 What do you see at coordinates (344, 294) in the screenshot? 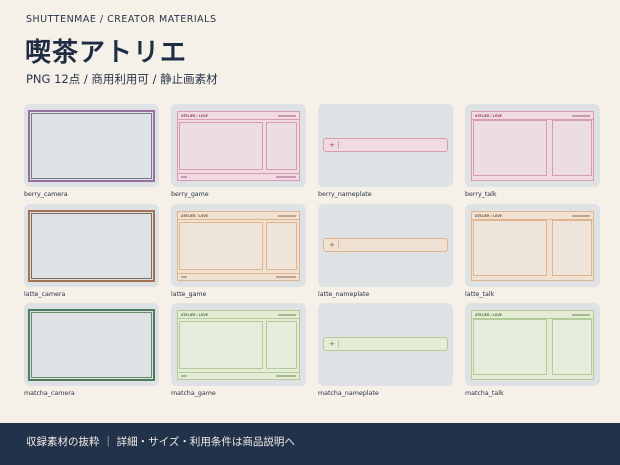
I see `material-label: latte_nameplate` at bounding box center [344, 294].